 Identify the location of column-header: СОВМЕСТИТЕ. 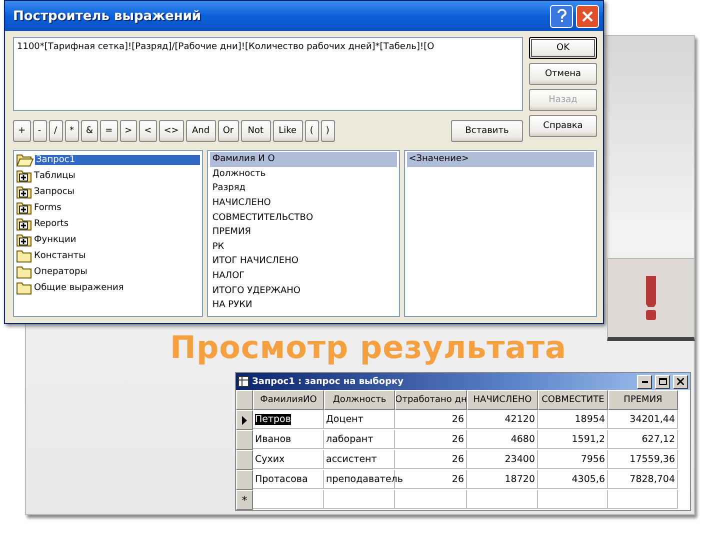
(573, 400).